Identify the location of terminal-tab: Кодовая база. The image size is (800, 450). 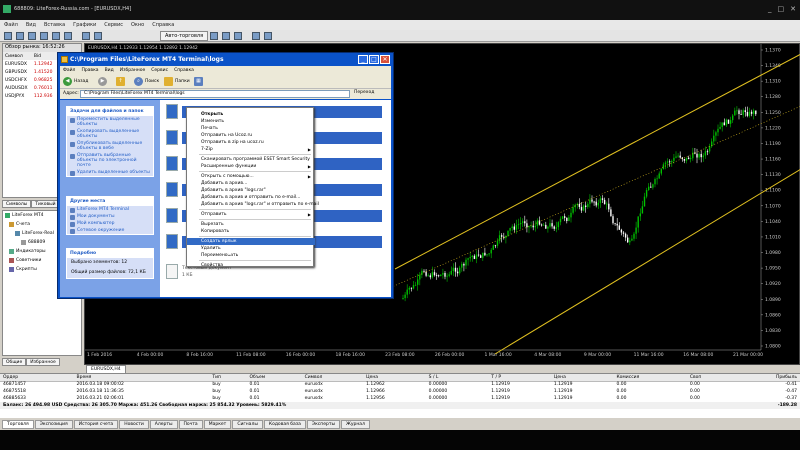
(284, 424).